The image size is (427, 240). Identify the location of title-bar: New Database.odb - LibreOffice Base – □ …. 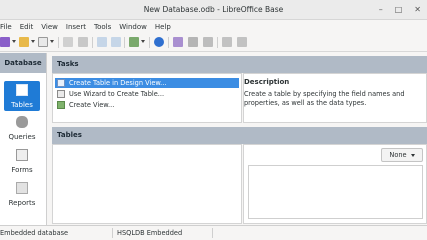
(213, 10).